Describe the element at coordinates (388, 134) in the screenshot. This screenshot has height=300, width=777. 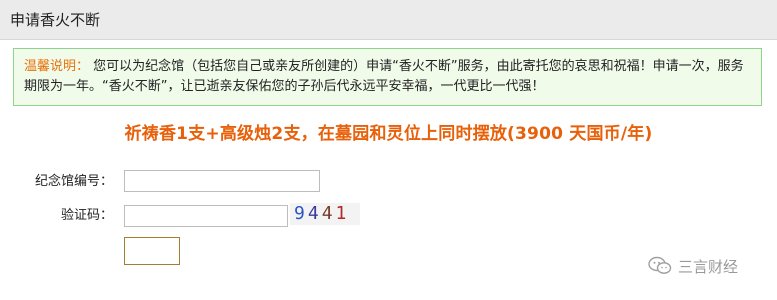
I see `service-headline: 祈祷香1支+高级烛2支，在墓园和灵位上同时摆放(3900 天国币/年)` at that location.